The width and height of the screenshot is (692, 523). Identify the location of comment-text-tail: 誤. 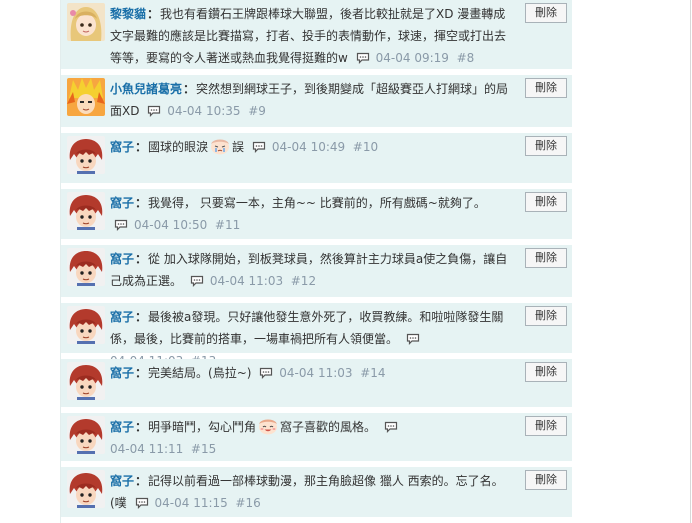
(238, 147).